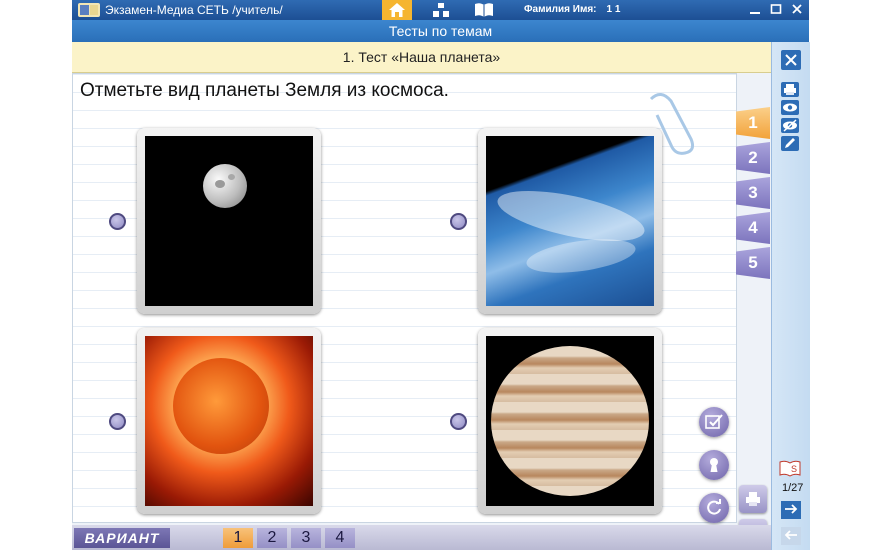 This screenshot has width=880, height=550. What do you see at coordinates (790, 468) in the screenshot?
I see `book-icon: S` at bounding box center [790, 468].